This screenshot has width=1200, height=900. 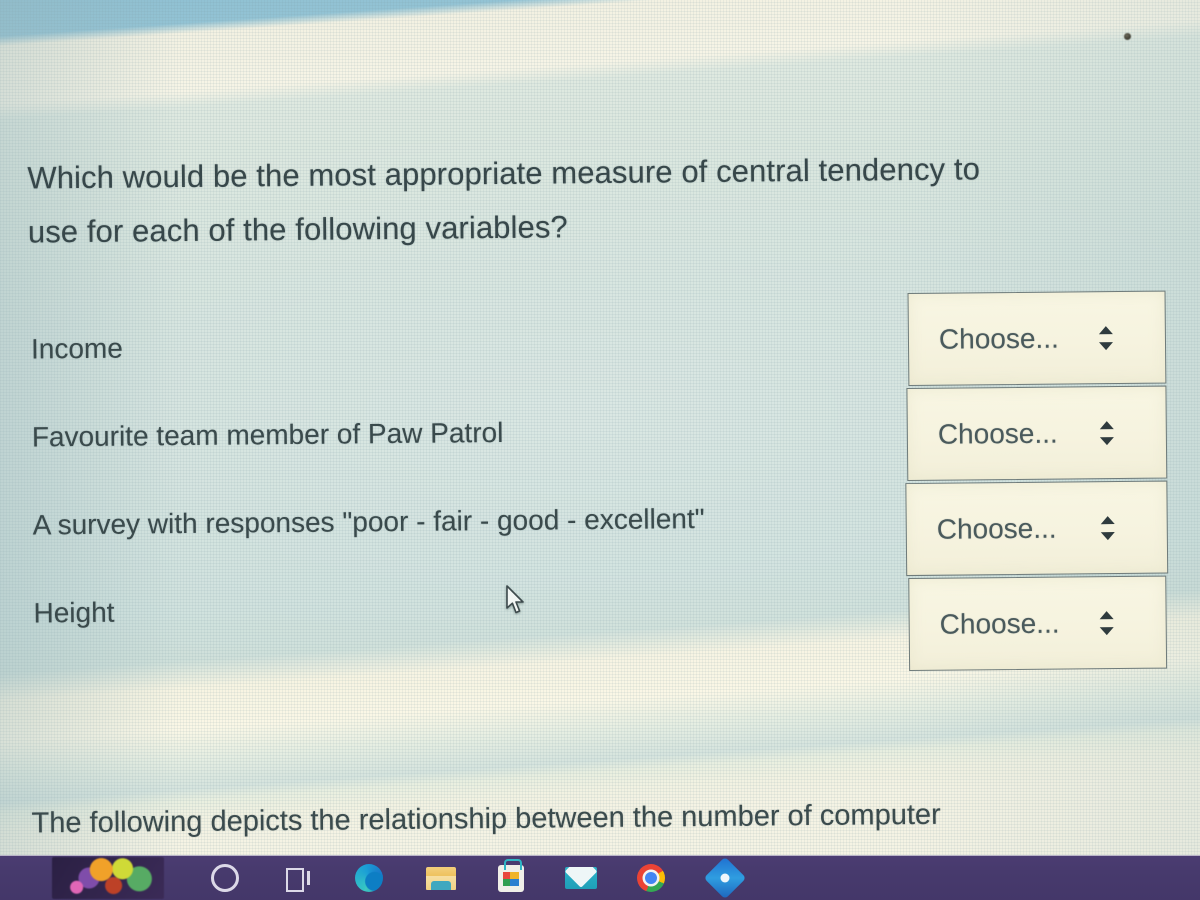 I want to click on row-label-paw-patrol: Favourite team member of Paw Patrol, so click(x=267, y=434).